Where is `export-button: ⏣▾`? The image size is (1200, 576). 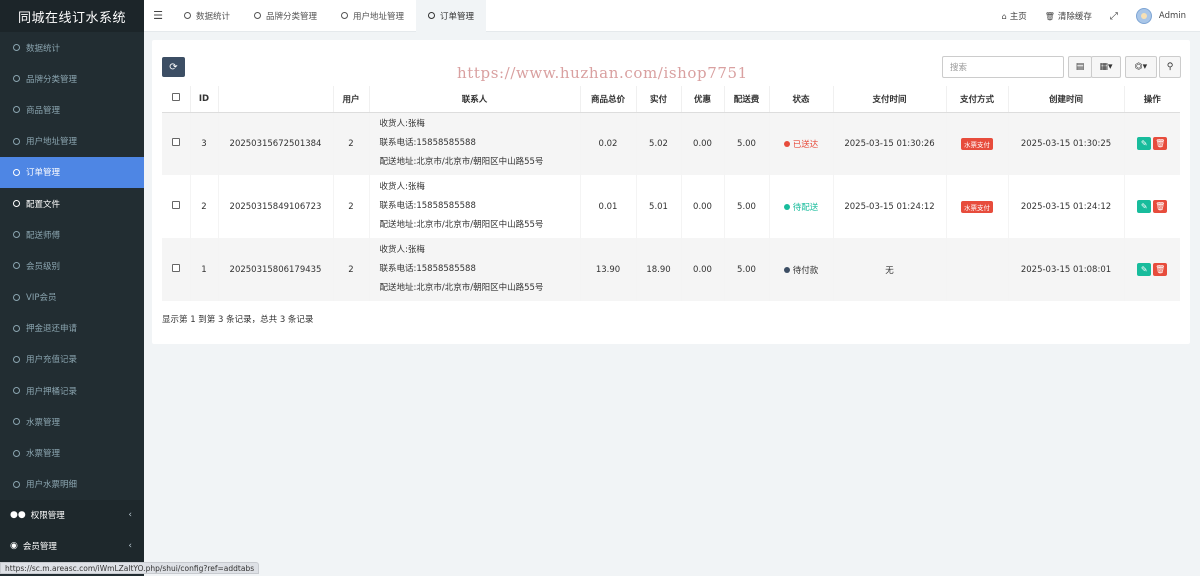
export-button: ⏣▾ is located at coordinates (1141, 67).